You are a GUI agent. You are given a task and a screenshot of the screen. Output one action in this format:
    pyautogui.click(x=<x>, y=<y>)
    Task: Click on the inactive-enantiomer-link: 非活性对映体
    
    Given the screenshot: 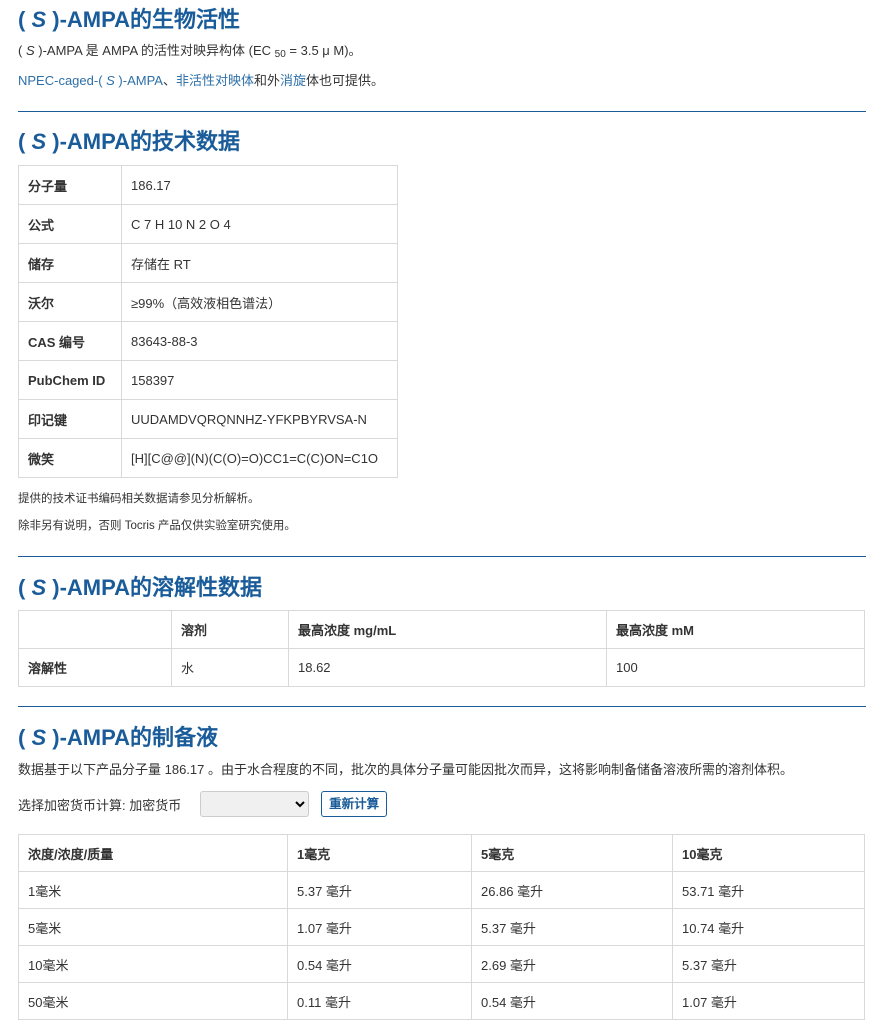 What is the action you would take?
    pyautogui.click(x=215, y=80)
    